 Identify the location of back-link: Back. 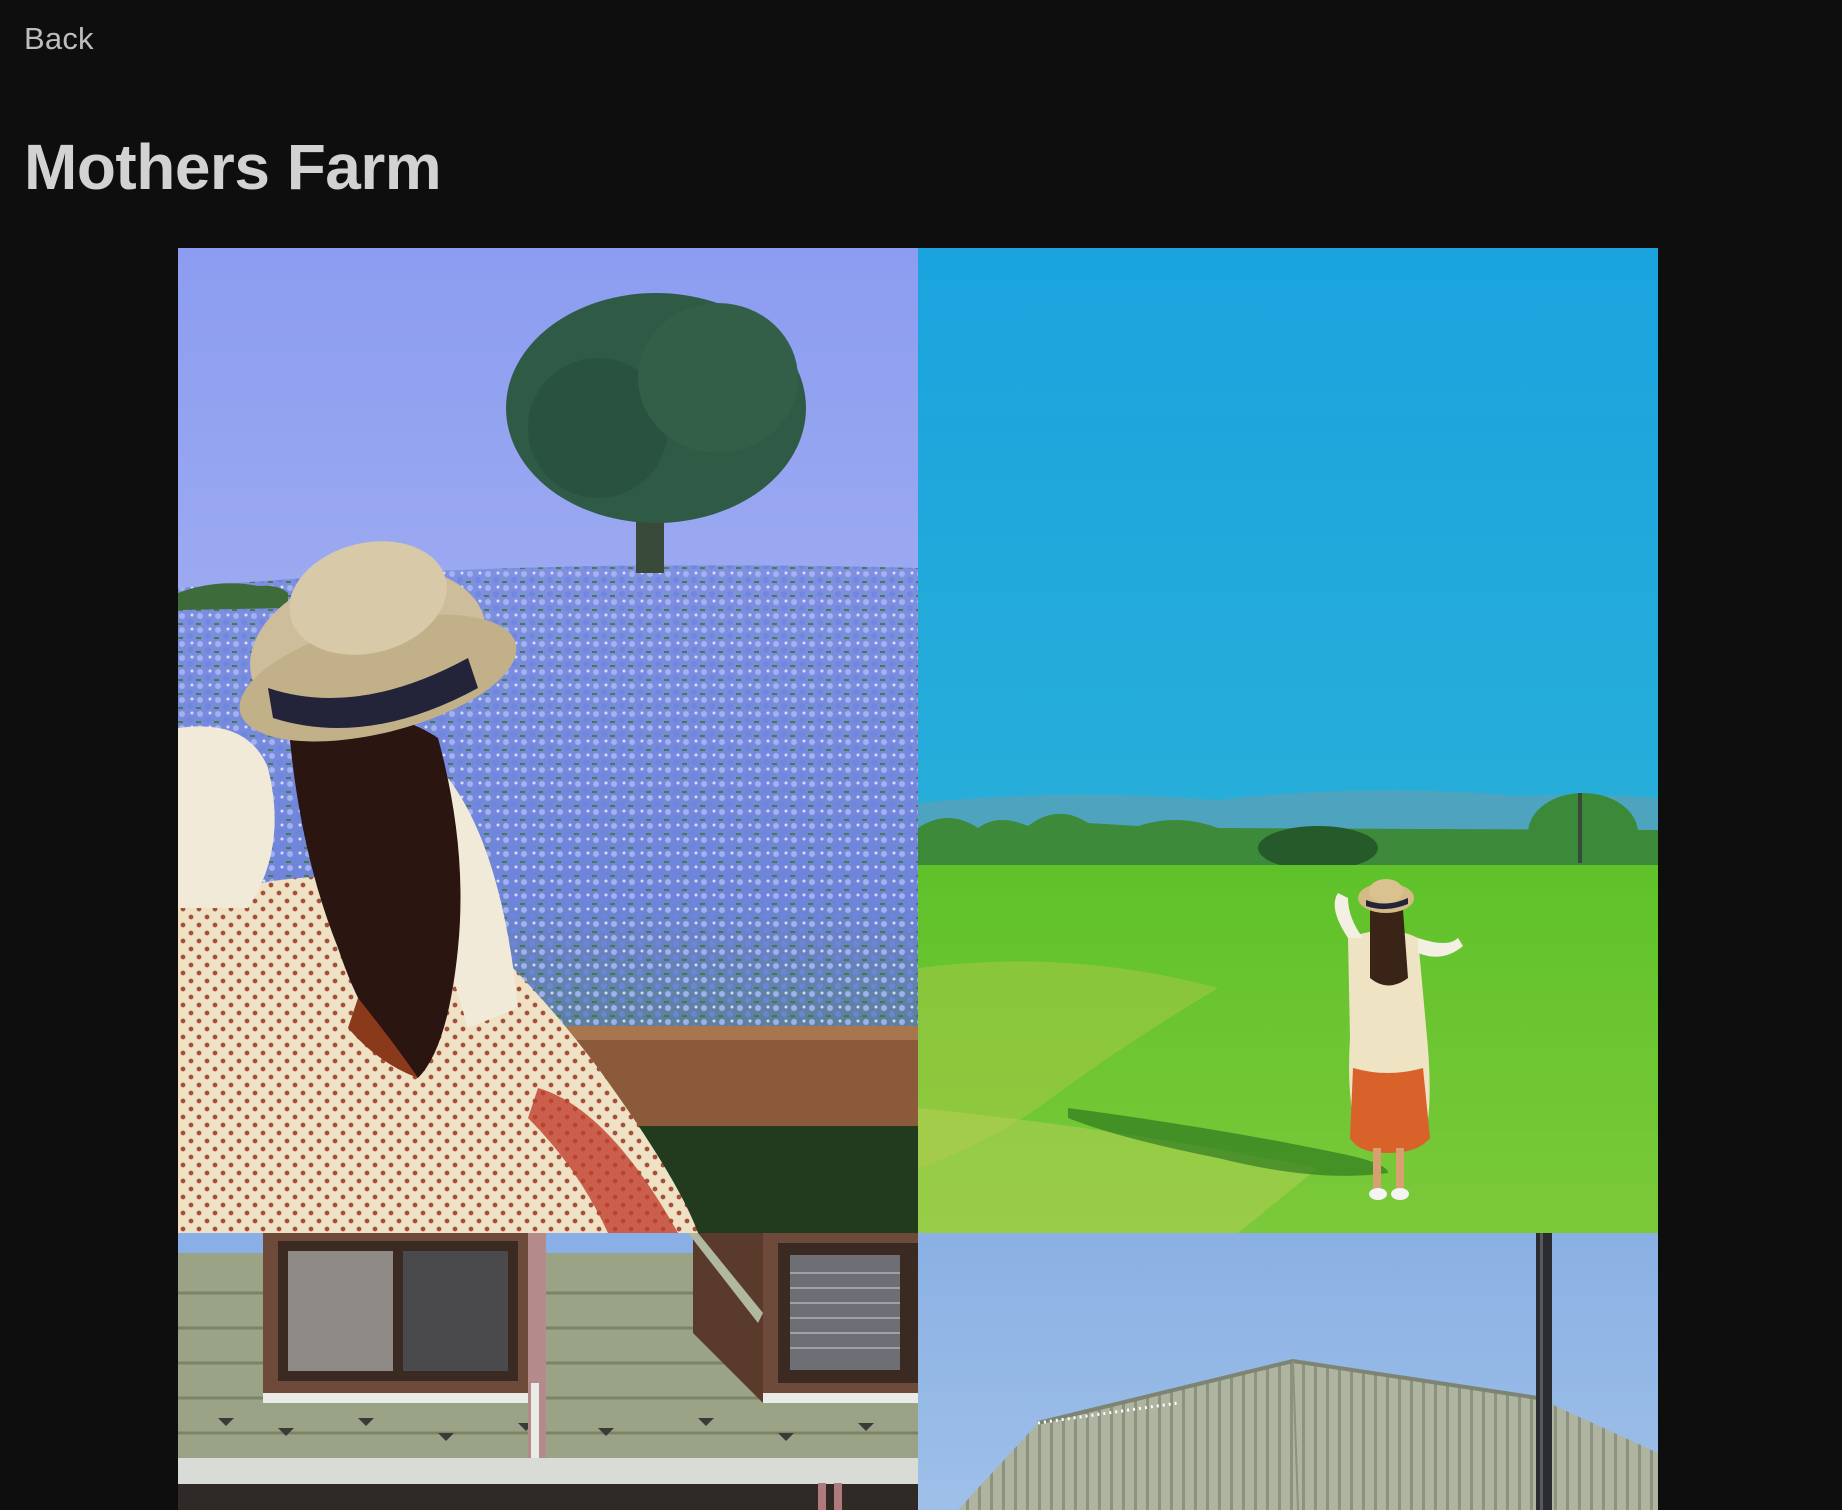
(59, 39).